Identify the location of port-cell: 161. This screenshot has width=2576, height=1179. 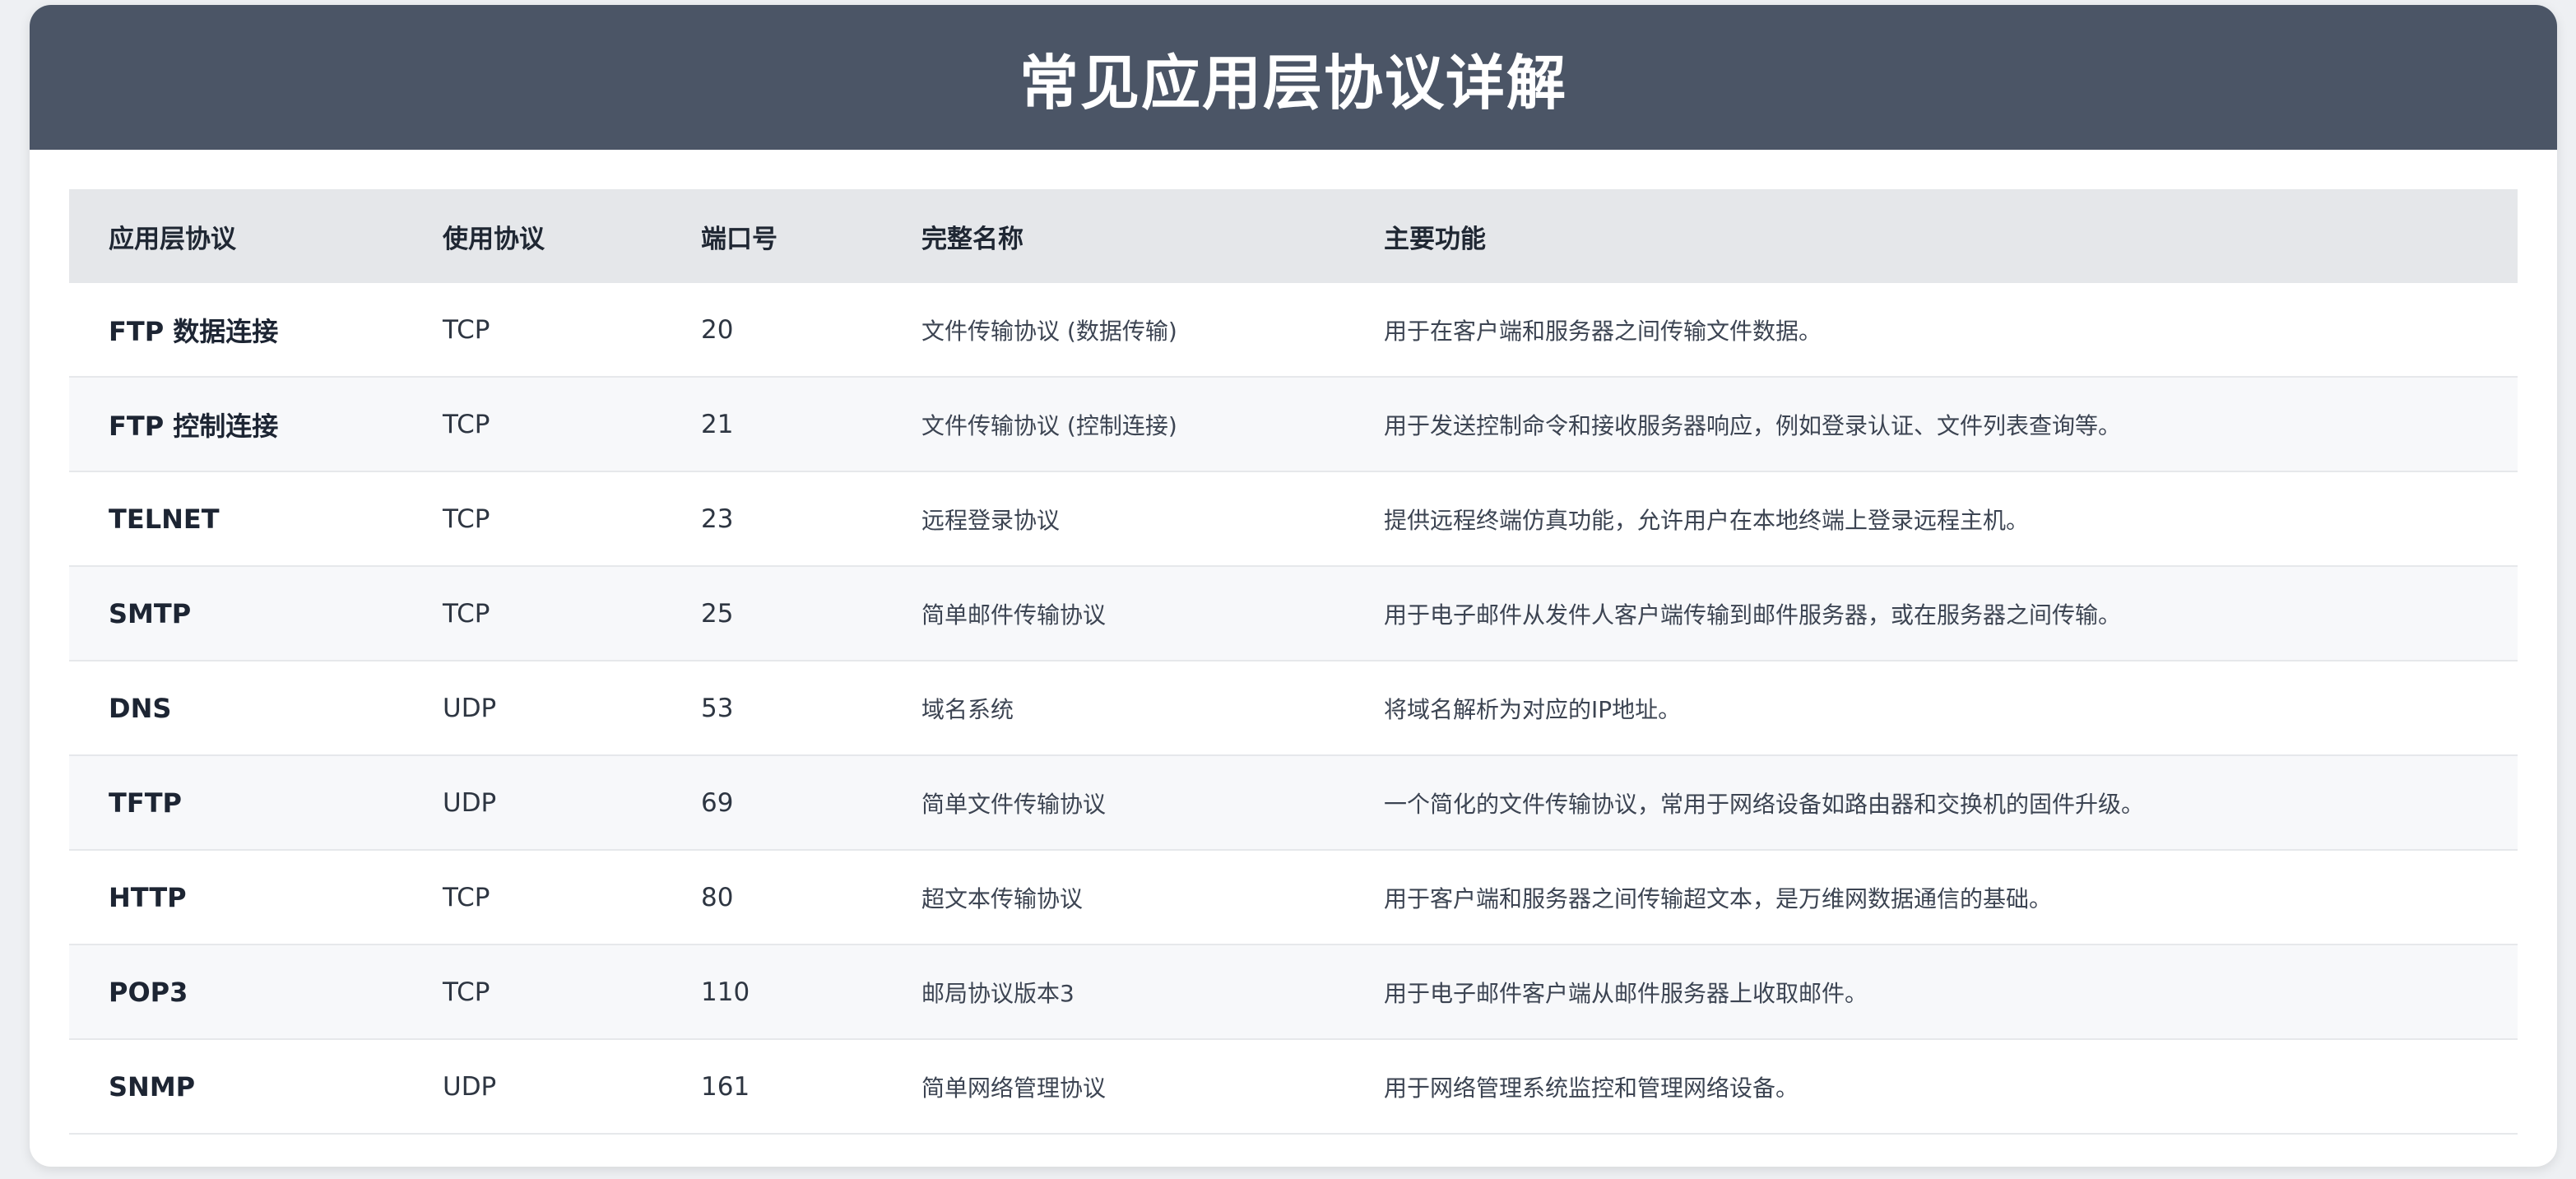
(771, 1087).